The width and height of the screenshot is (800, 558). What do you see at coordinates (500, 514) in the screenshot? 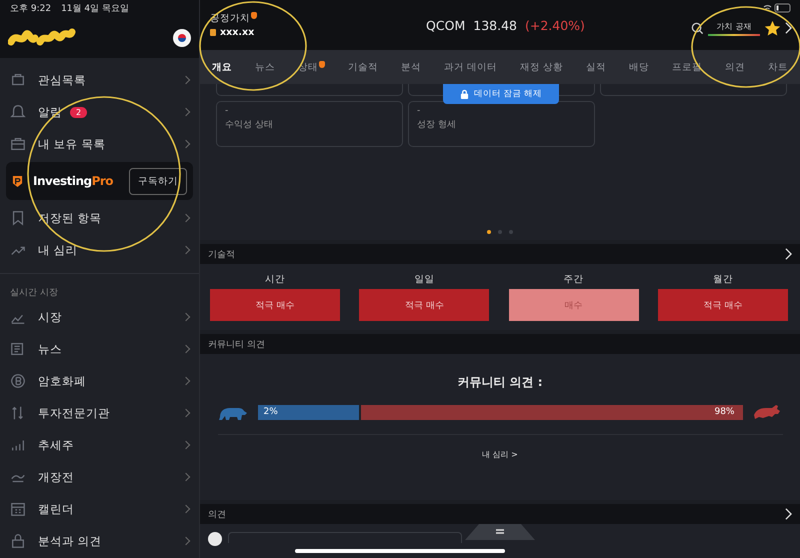
I see `section-header: 의견` at bounding box center [500, 514].